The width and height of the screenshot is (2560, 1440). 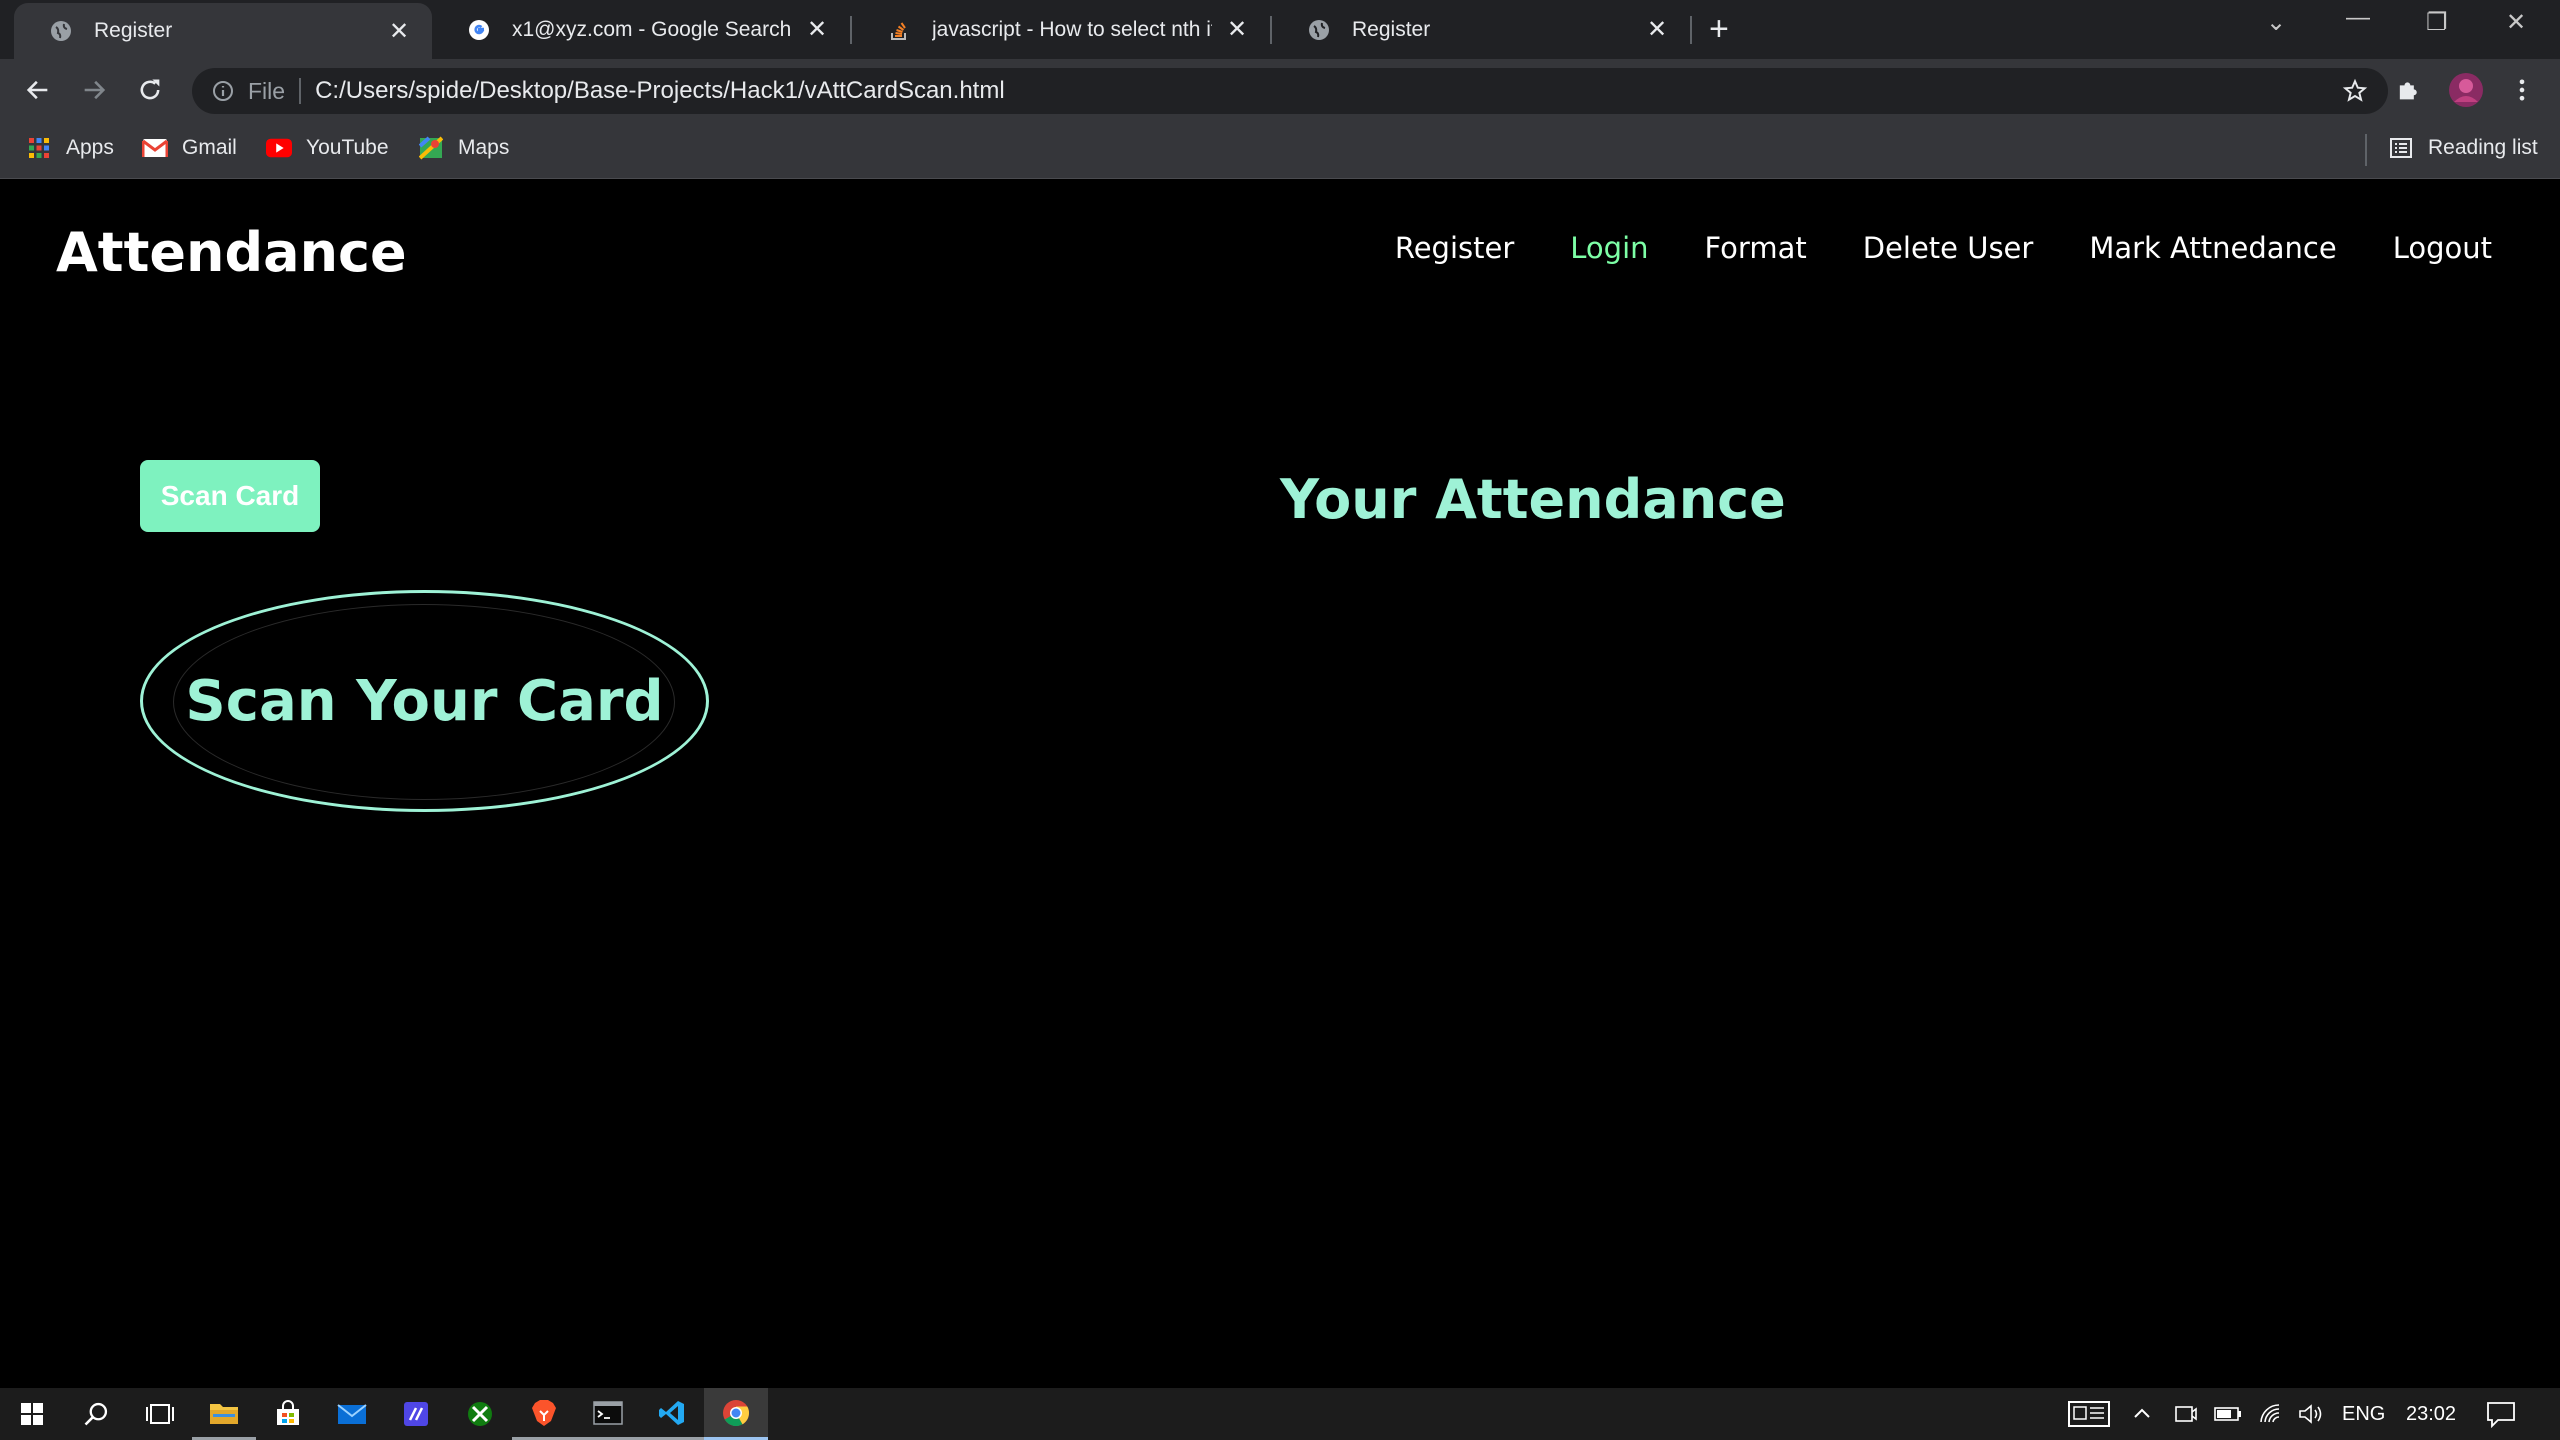 I want to click on tab-search-chevron-icon: ⌄, so click(x=2276, y=22).